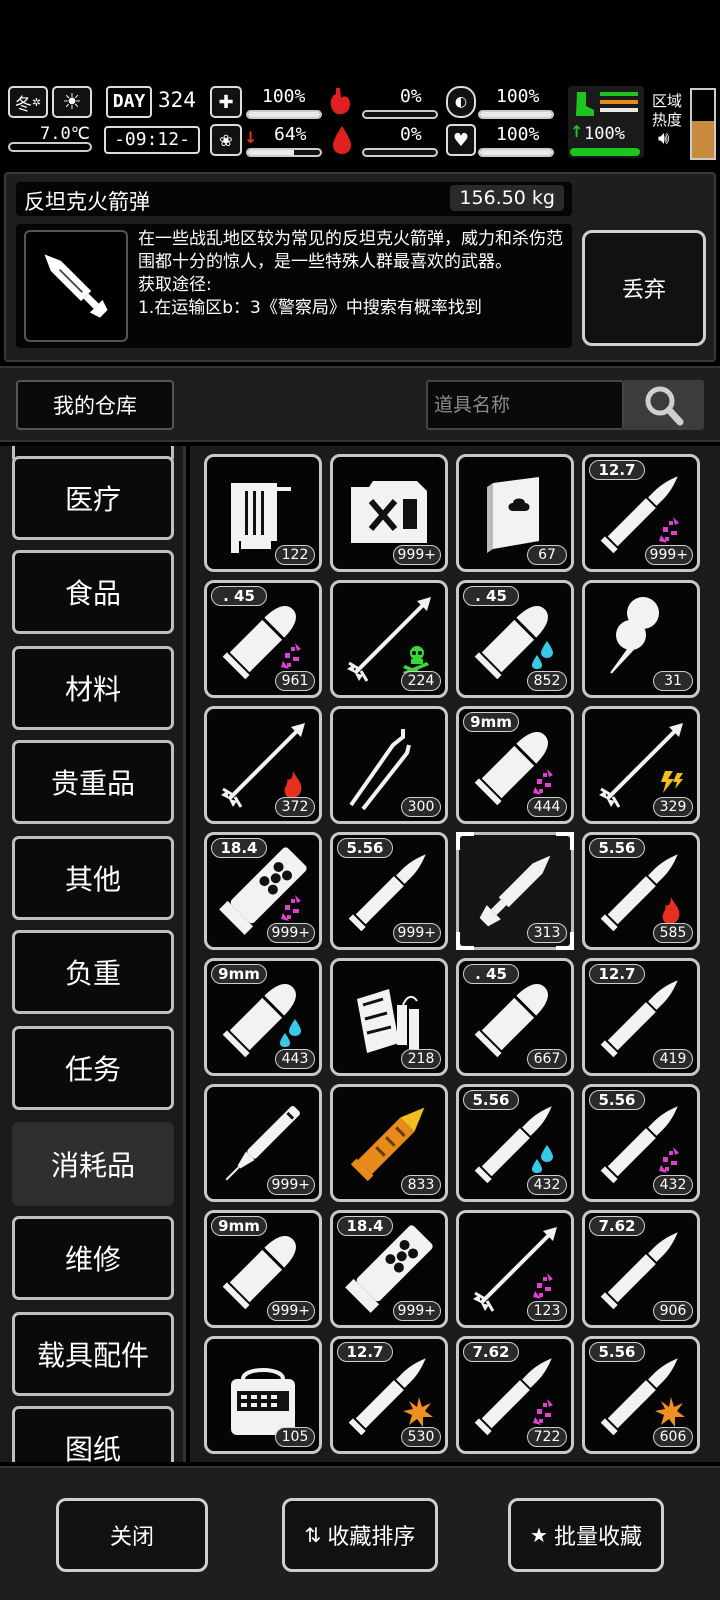 The image size is (720, 1600). Describe the element at coordinates (295, 555) in the screenshot. I see `item-count-badge: 122` at that location.